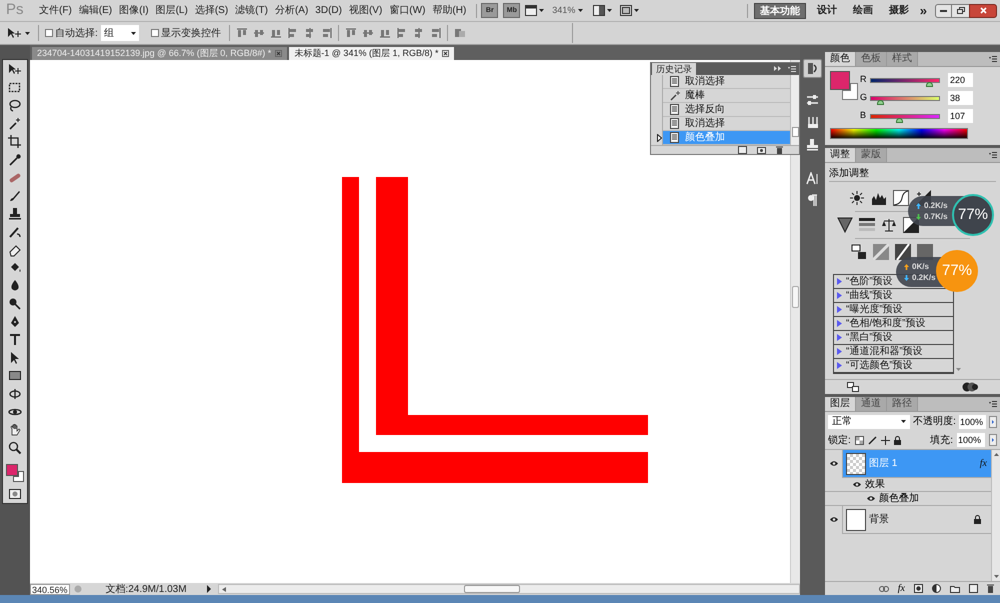  I want to click on preset-label: “可选颜色”预设, so click(879, 365).